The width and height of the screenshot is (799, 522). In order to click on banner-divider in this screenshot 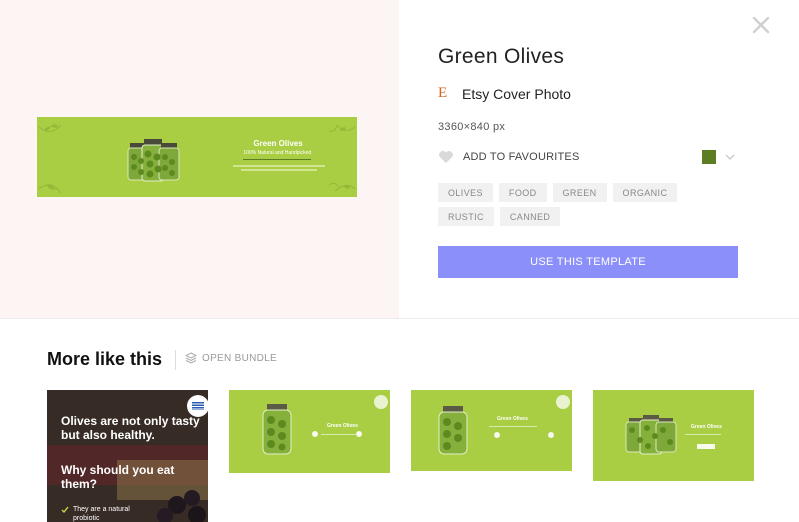, I will do `click(277, 159)`.